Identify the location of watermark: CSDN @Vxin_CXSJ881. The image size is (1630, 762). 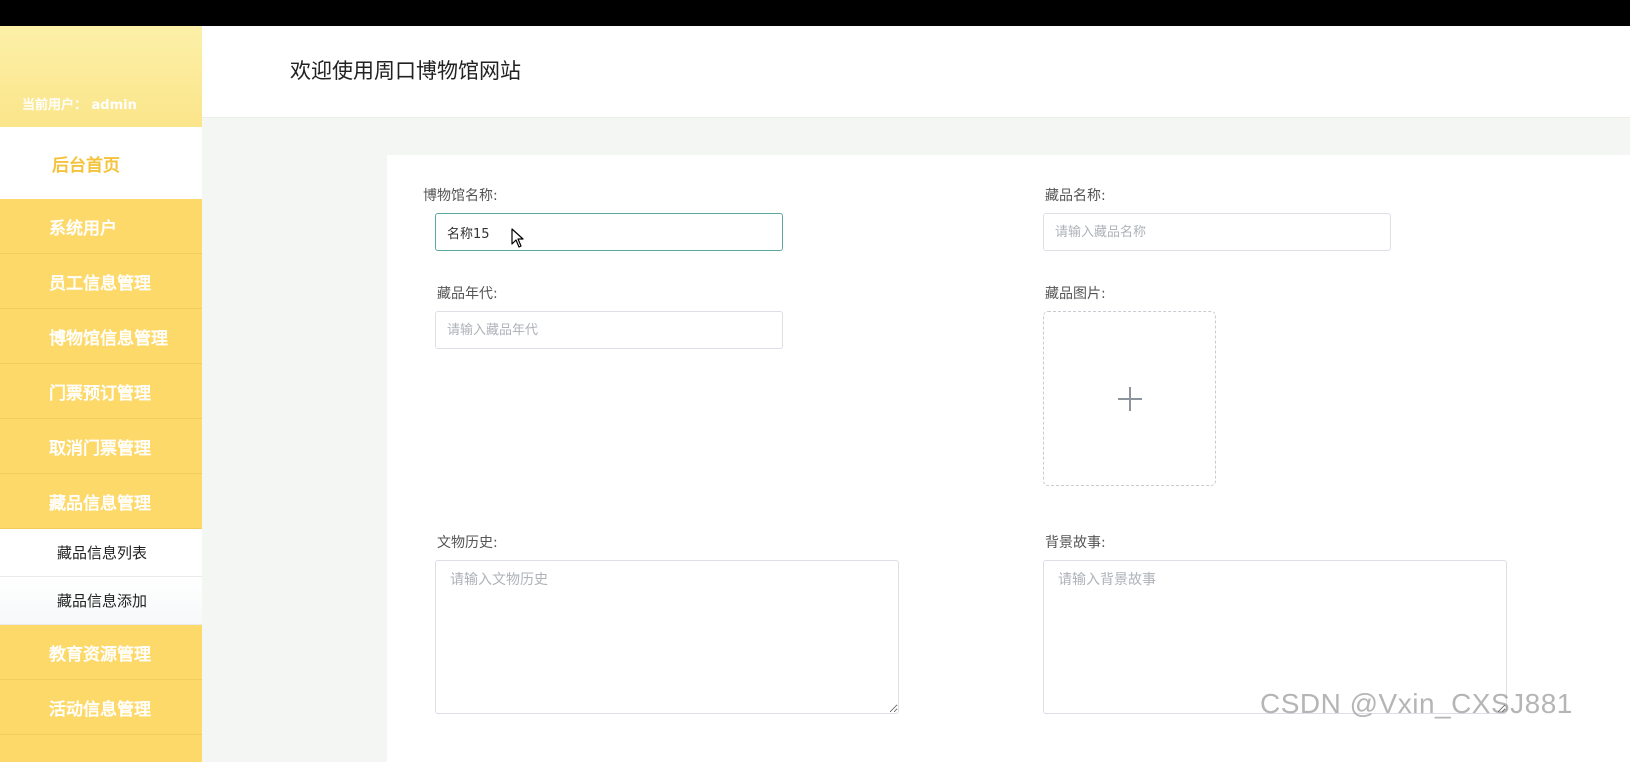
(1416, 703).